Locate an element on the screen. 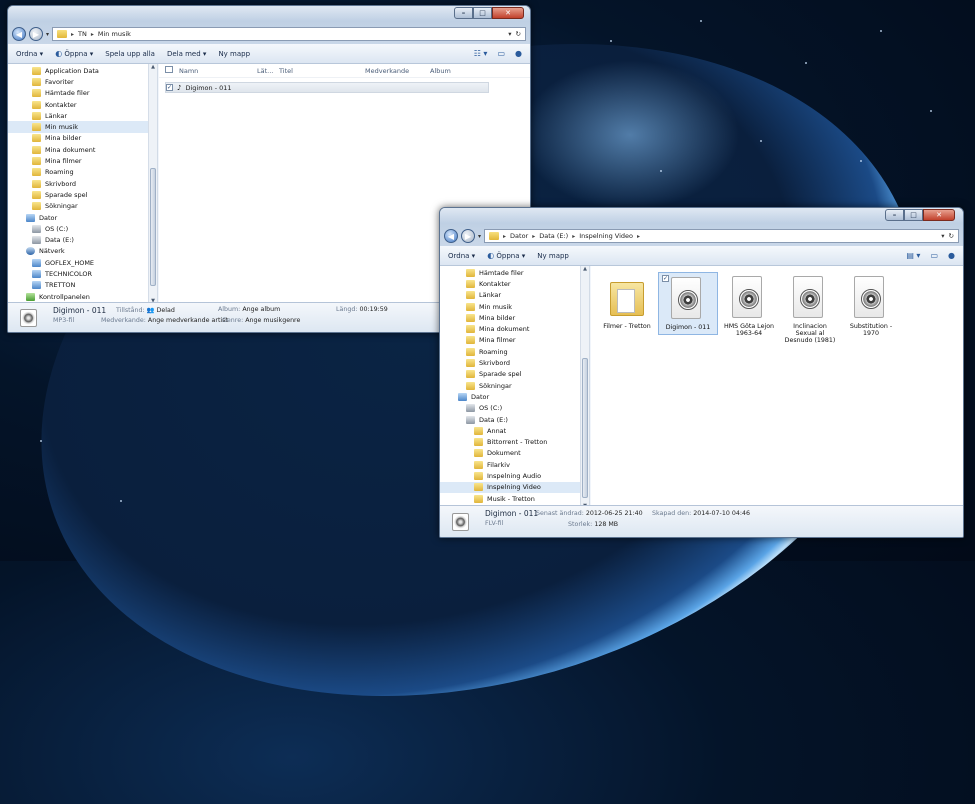 The image size is (975, 804). file-tile: HMS Göta Lejon 1963-64 is located at coordinates (749, 306).